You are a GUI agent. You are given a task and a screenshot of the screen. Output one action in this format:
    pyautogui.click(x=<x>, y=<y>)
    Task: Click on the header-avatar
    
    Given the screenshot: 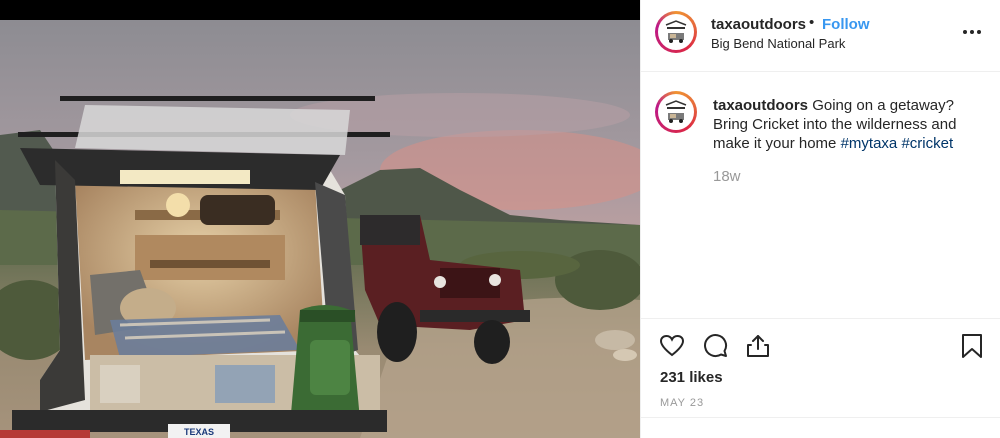 What is the action you would take?
    pyautogui.click(x=676, y=32)
    